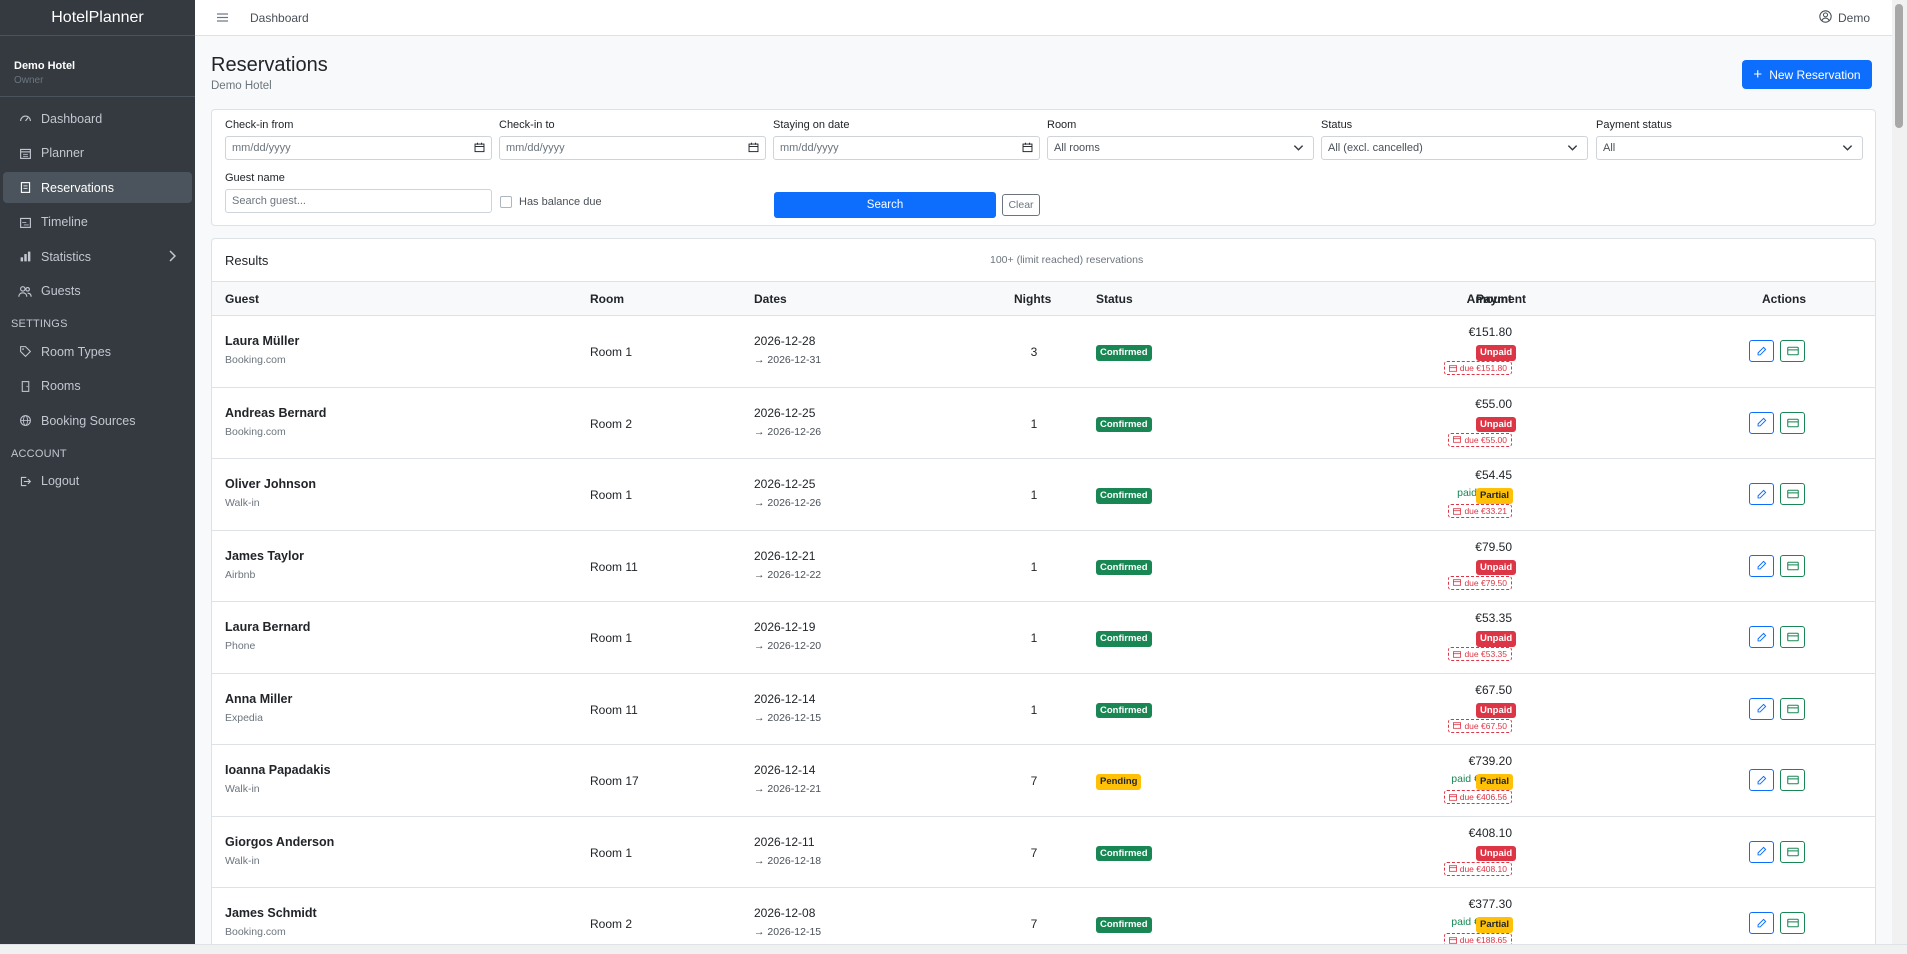 This screenshot has height=954, width=1907. Describe the element at coordinates (25, 481) in the screenshot. I see `logout-icon` at that location.